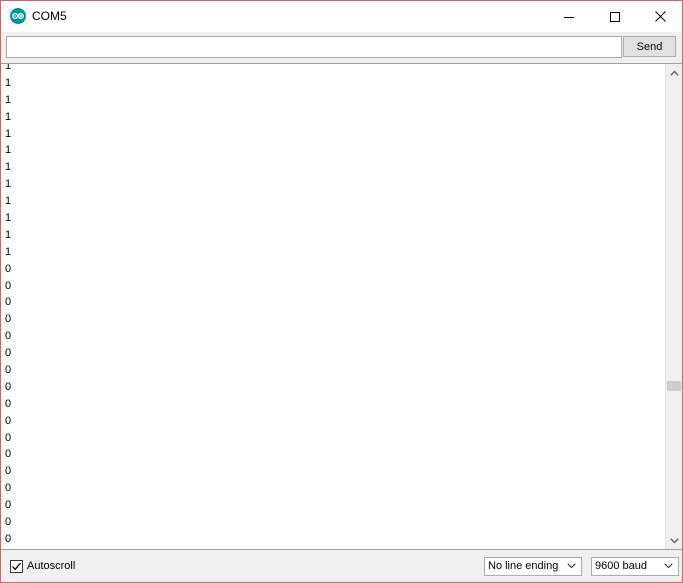 The height and width of the screenshot is (583, 683). I want to click on maximize-button, so click(615, 16).